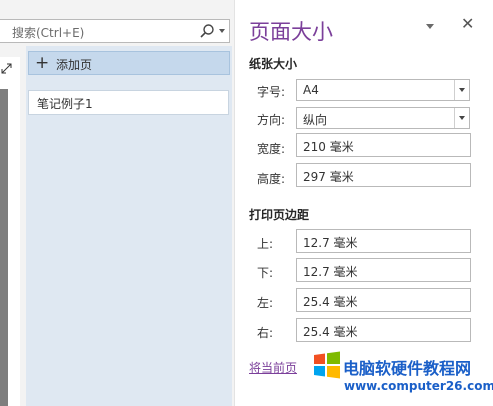  I want to click on margin-bottom-field: 12.7 毫米, so click(383, 270).